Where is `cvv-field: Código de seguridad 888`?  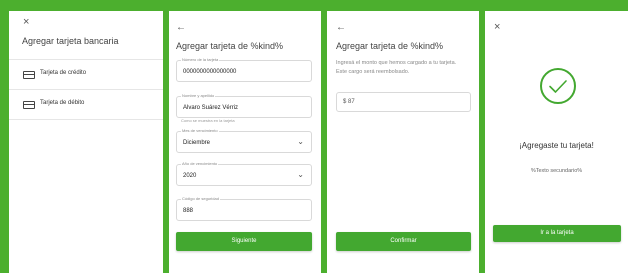
cvv-field: Código de seguridad 888 is located at coordinates (244, 208).